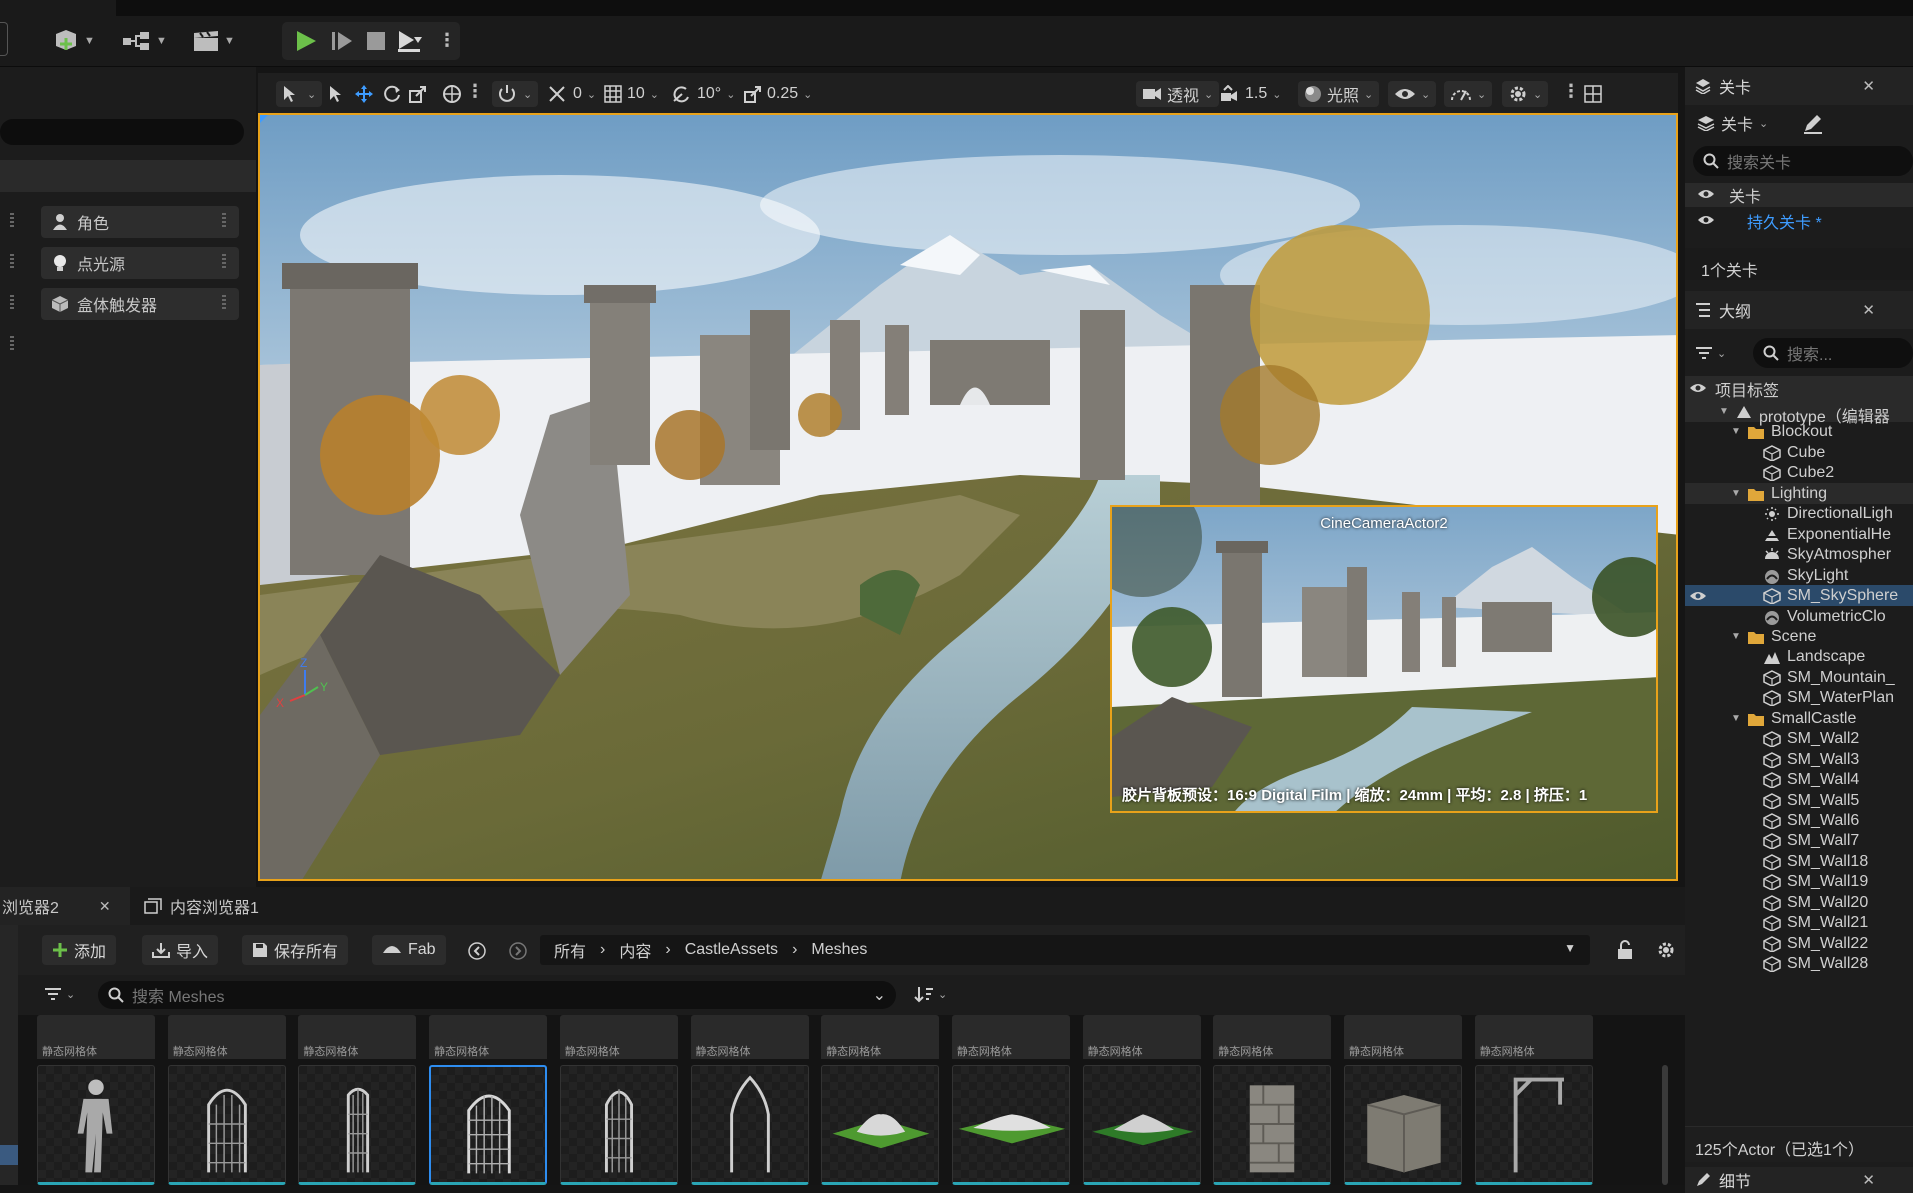 This screenshot has height=1193, width=1913. What do you see at coordinates (1732, 123) in the screenshot?
I see `levels-dropdown: 关卡 ⌄` at bounding box center [1732, 123].